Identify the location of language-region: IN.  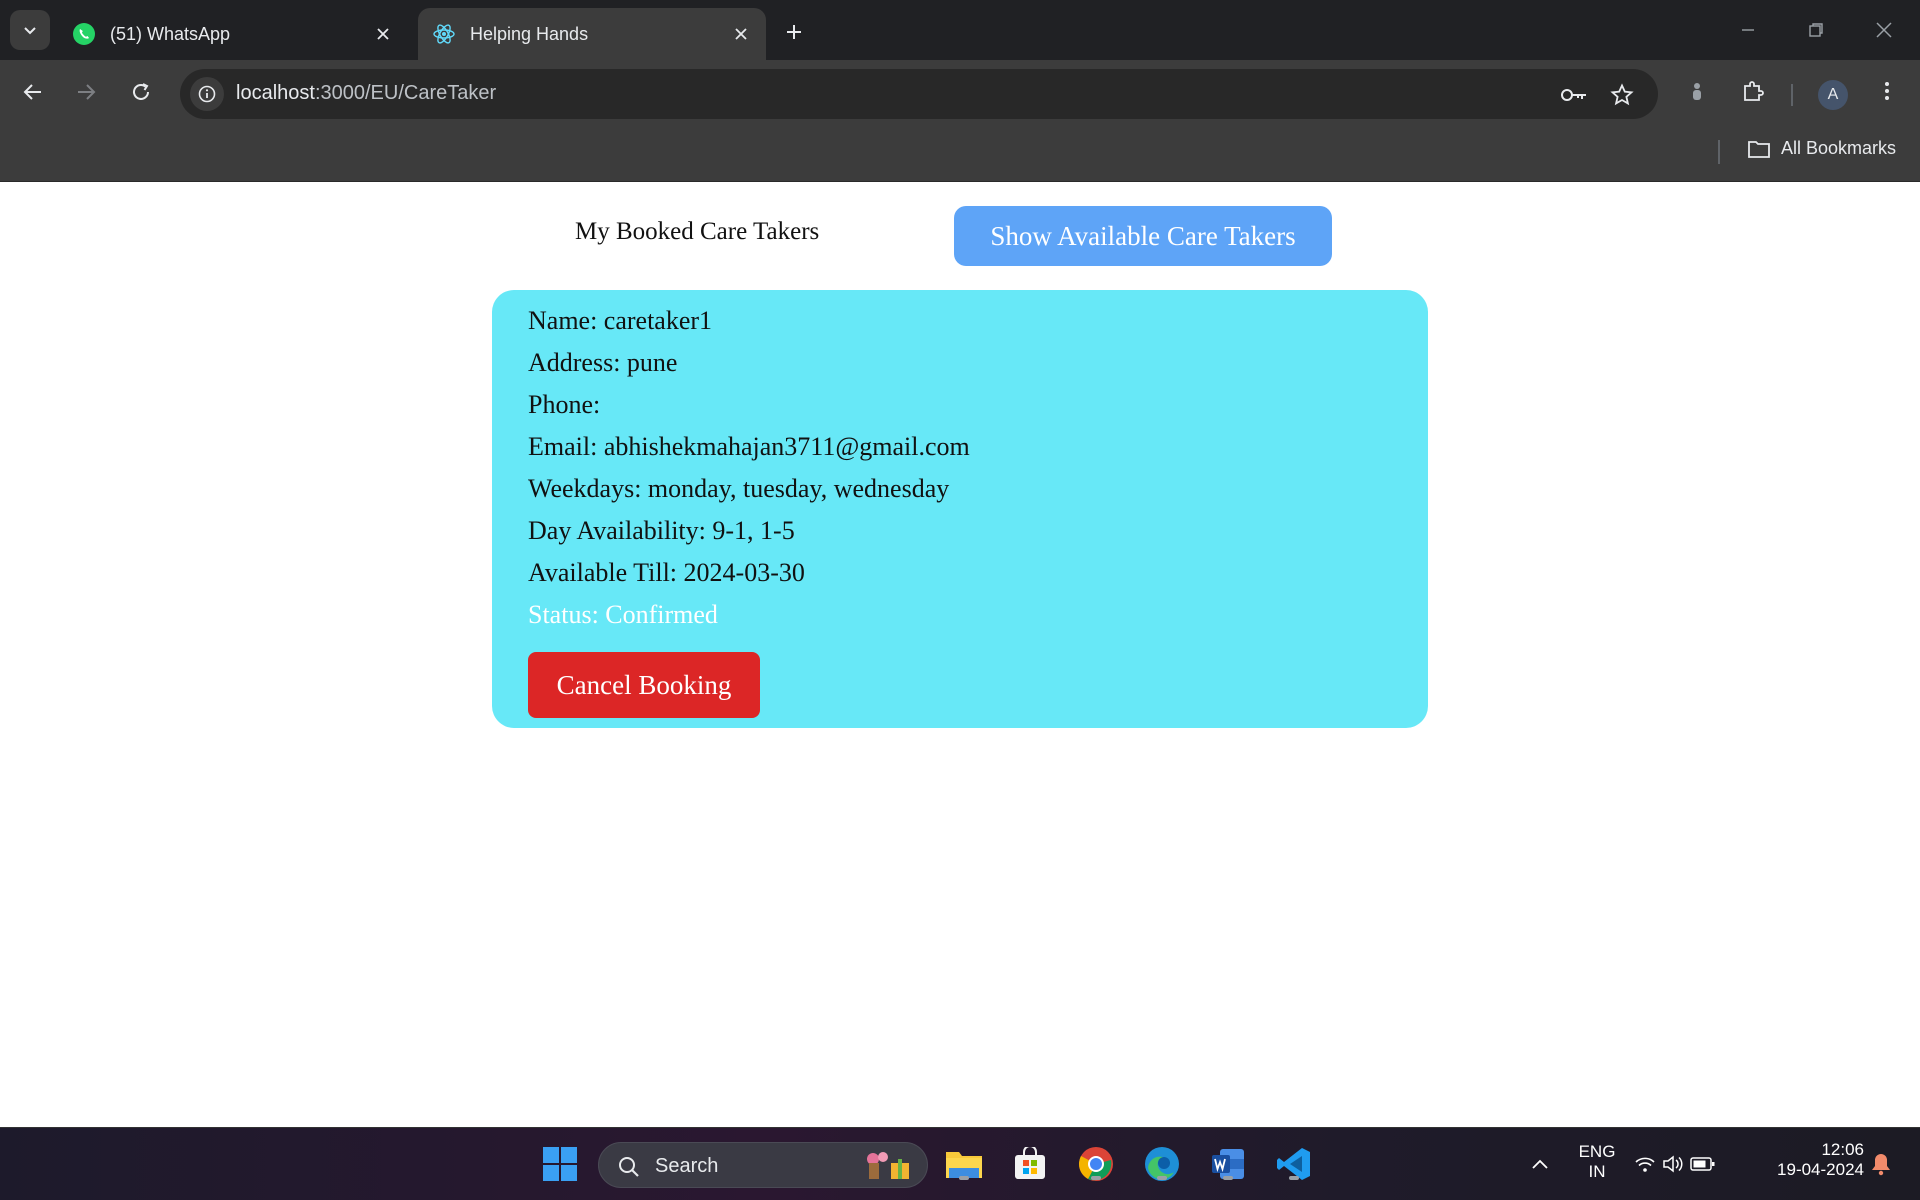
(1597, 1171).